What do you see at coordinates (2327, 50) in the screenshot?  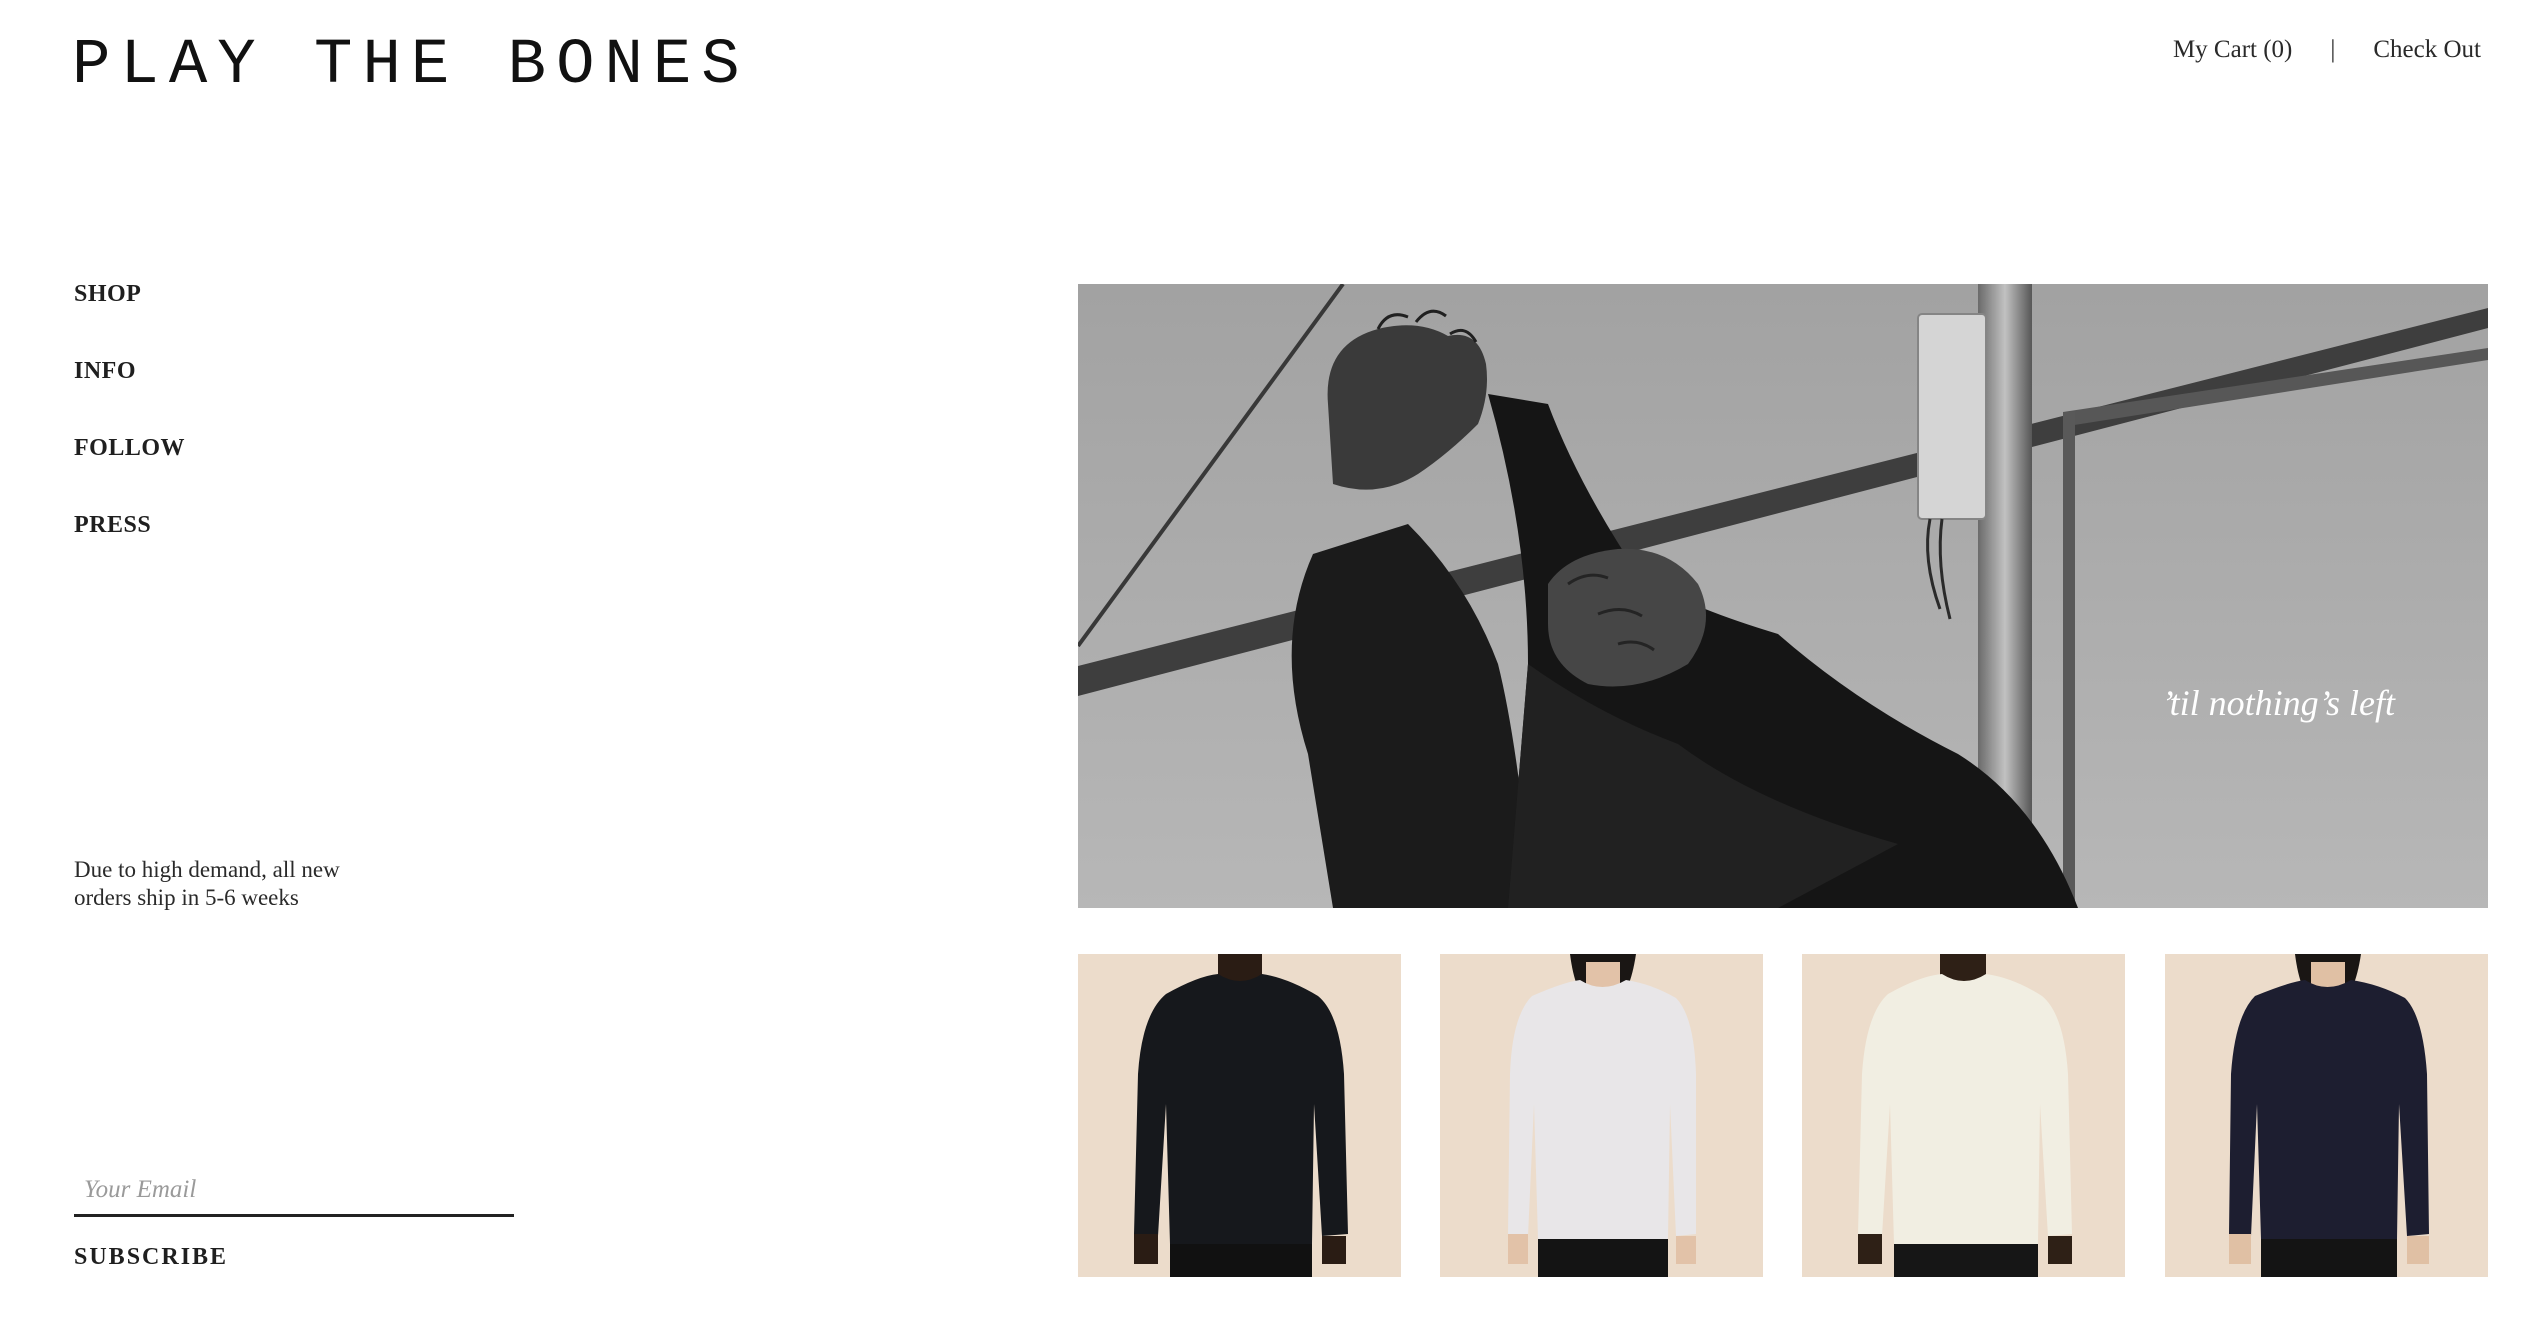 I see `header-links: My Cart (0) | Check Out` at bounding box center [2327, 50].